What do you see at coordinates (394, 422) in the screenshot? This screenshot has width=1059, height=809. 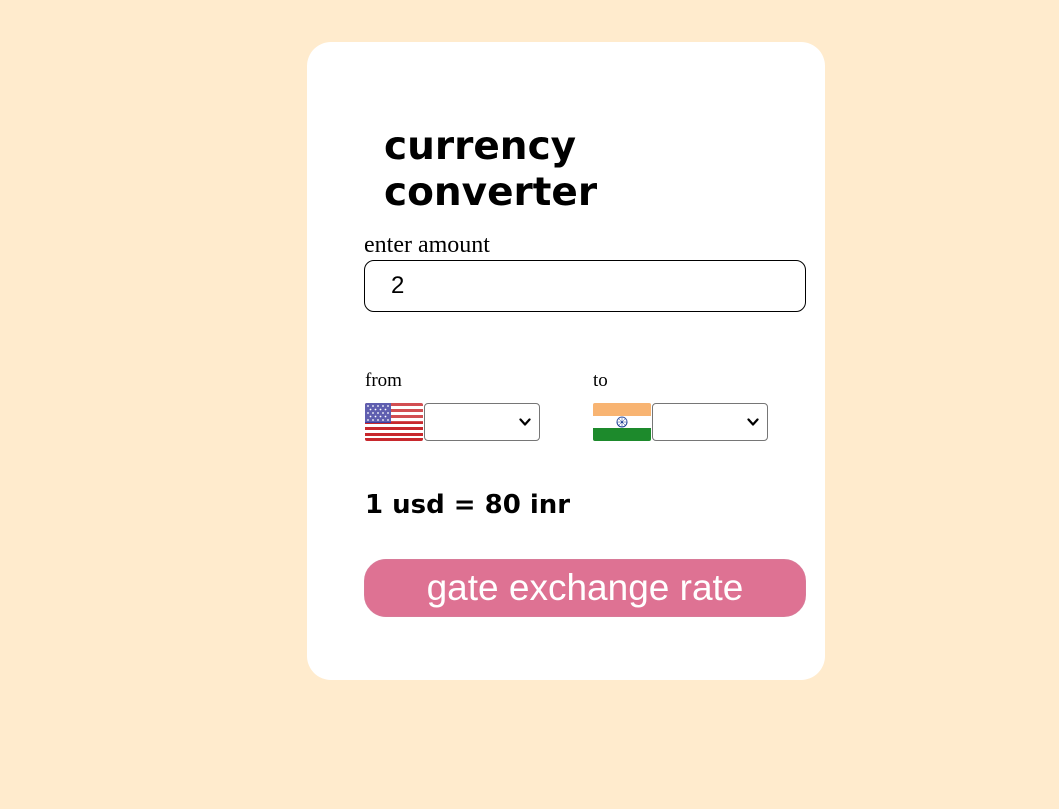 I see `us-flag-icon` at bounding box center [394, 422].